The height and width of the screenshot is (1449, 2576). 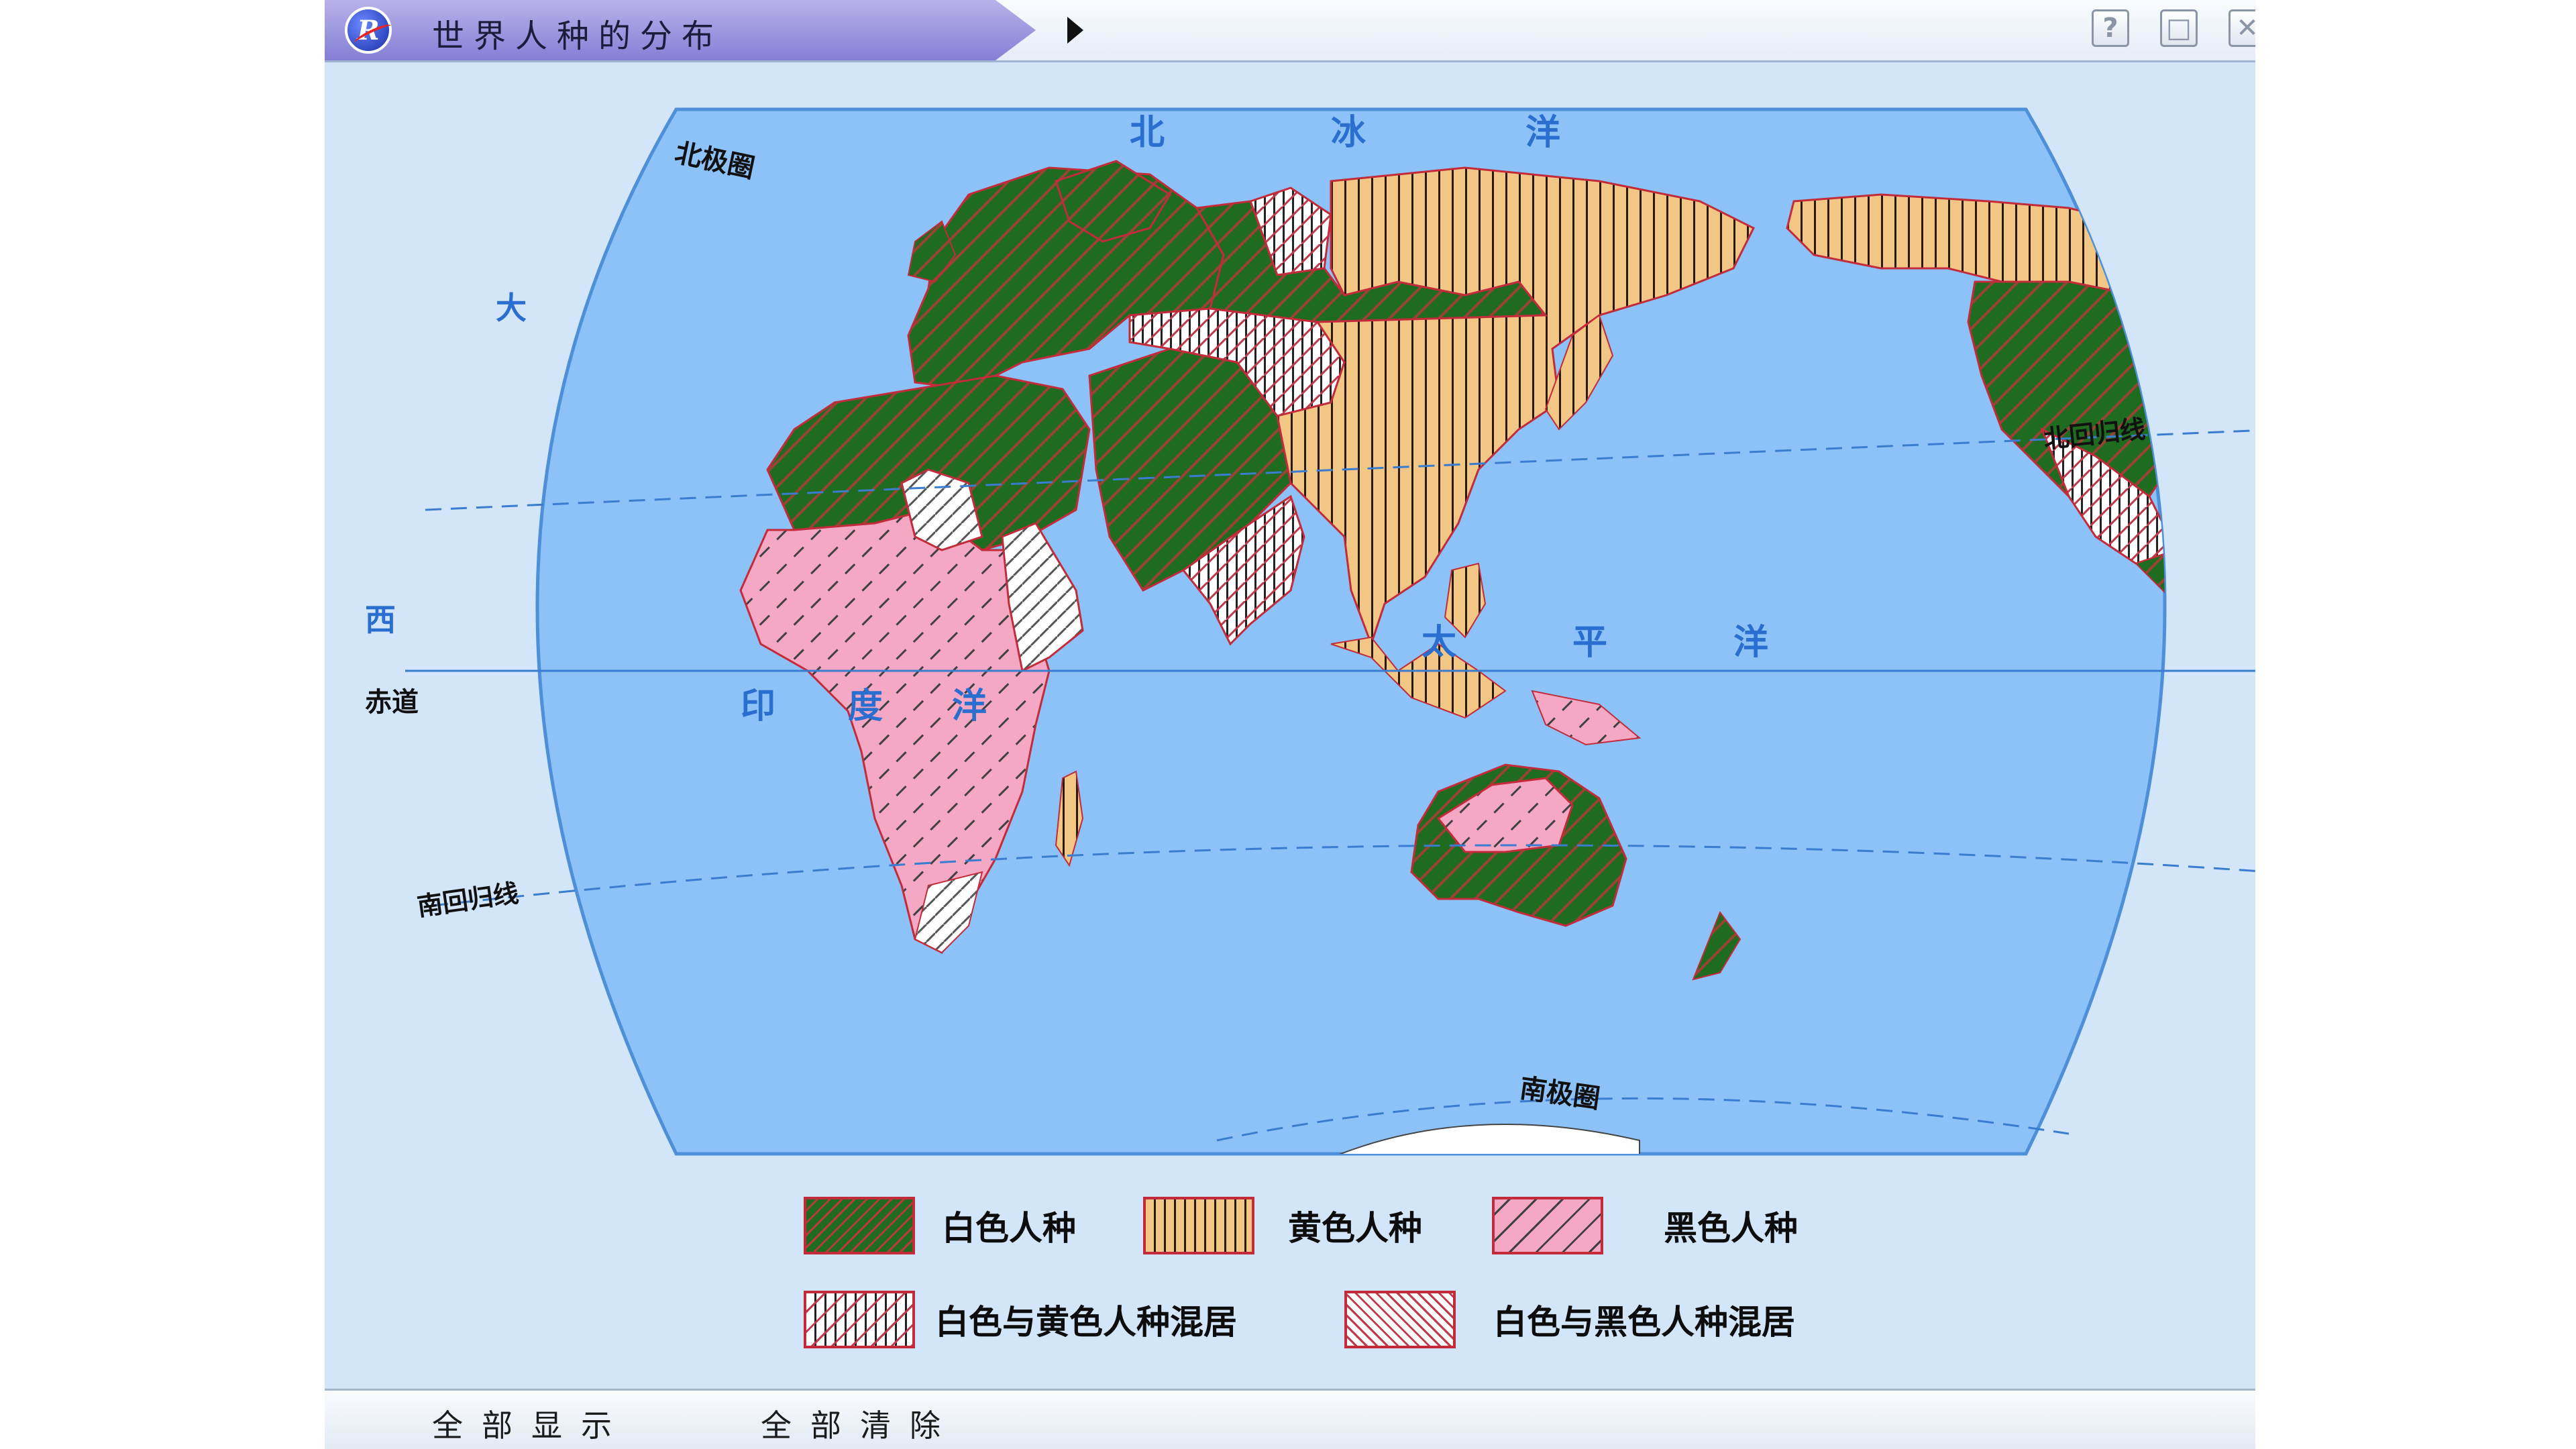 What do you see at coordinates (380, 620) in the screenshot?
I see `label-atlantic-ocean-2: 西` at bounding box center [380, 620].